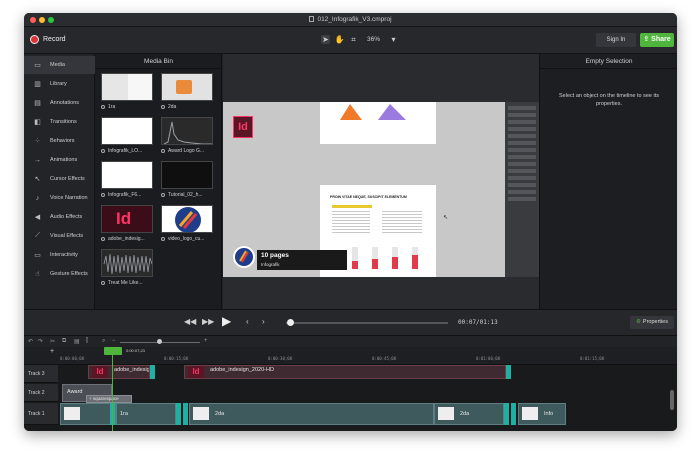 The image size is (700, 457). I want to click on timeline-clip: Id adobe_indesign, so click(119, 372).